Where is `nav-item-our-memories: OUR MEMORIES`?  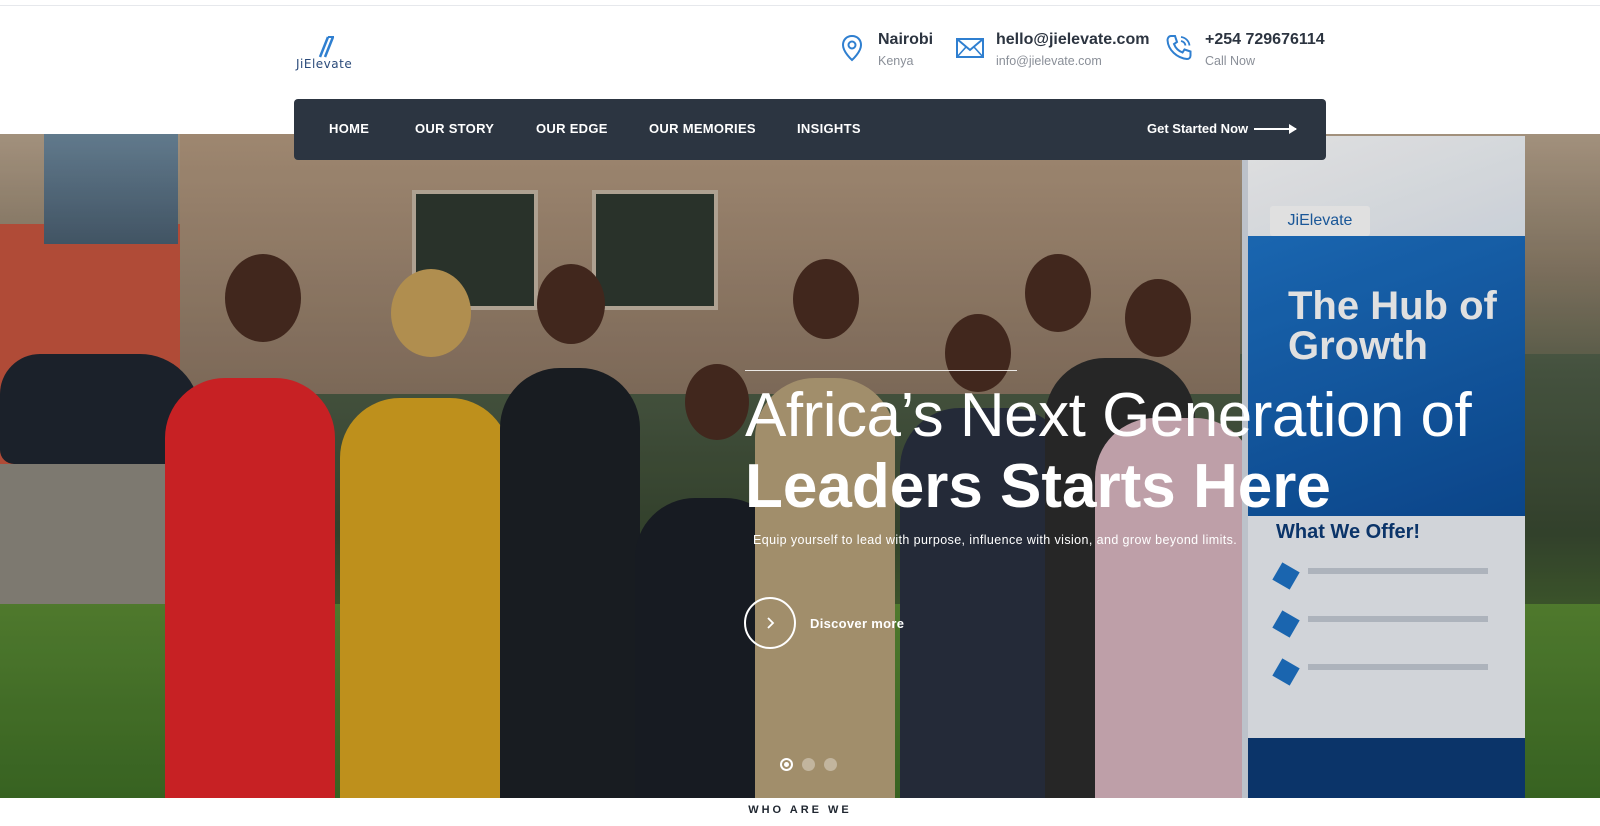 nav-item-our-memories: OUR MEMORIES is located at coordinates (702, 128).